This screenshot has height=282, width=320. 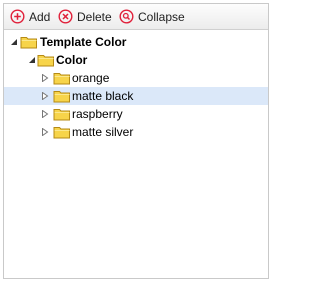 I want to click on toolbar: Add Delete Collapse, so click(x=136, y=17).